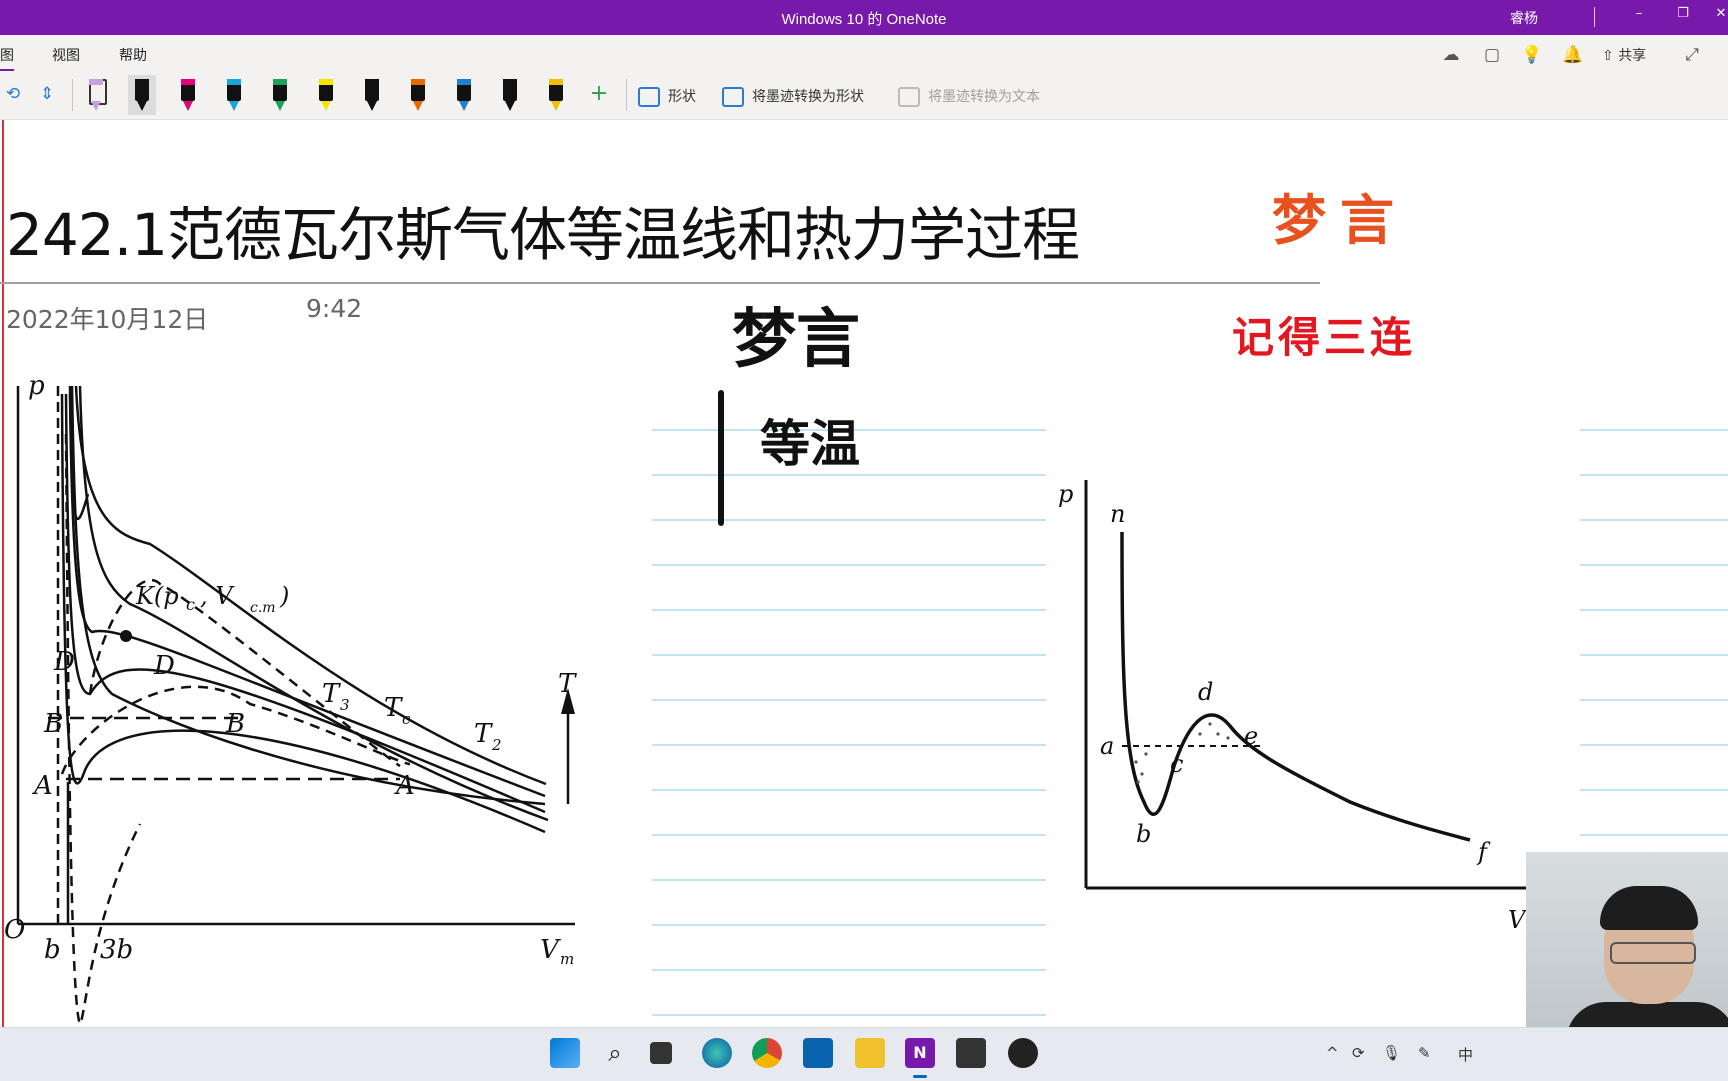 The width and height of the screenshot is (1728, 1081). What do you see at coordinates (717, 1053) in the screenshot?
I see `edge-icon` at bounding box center [717, 1053].